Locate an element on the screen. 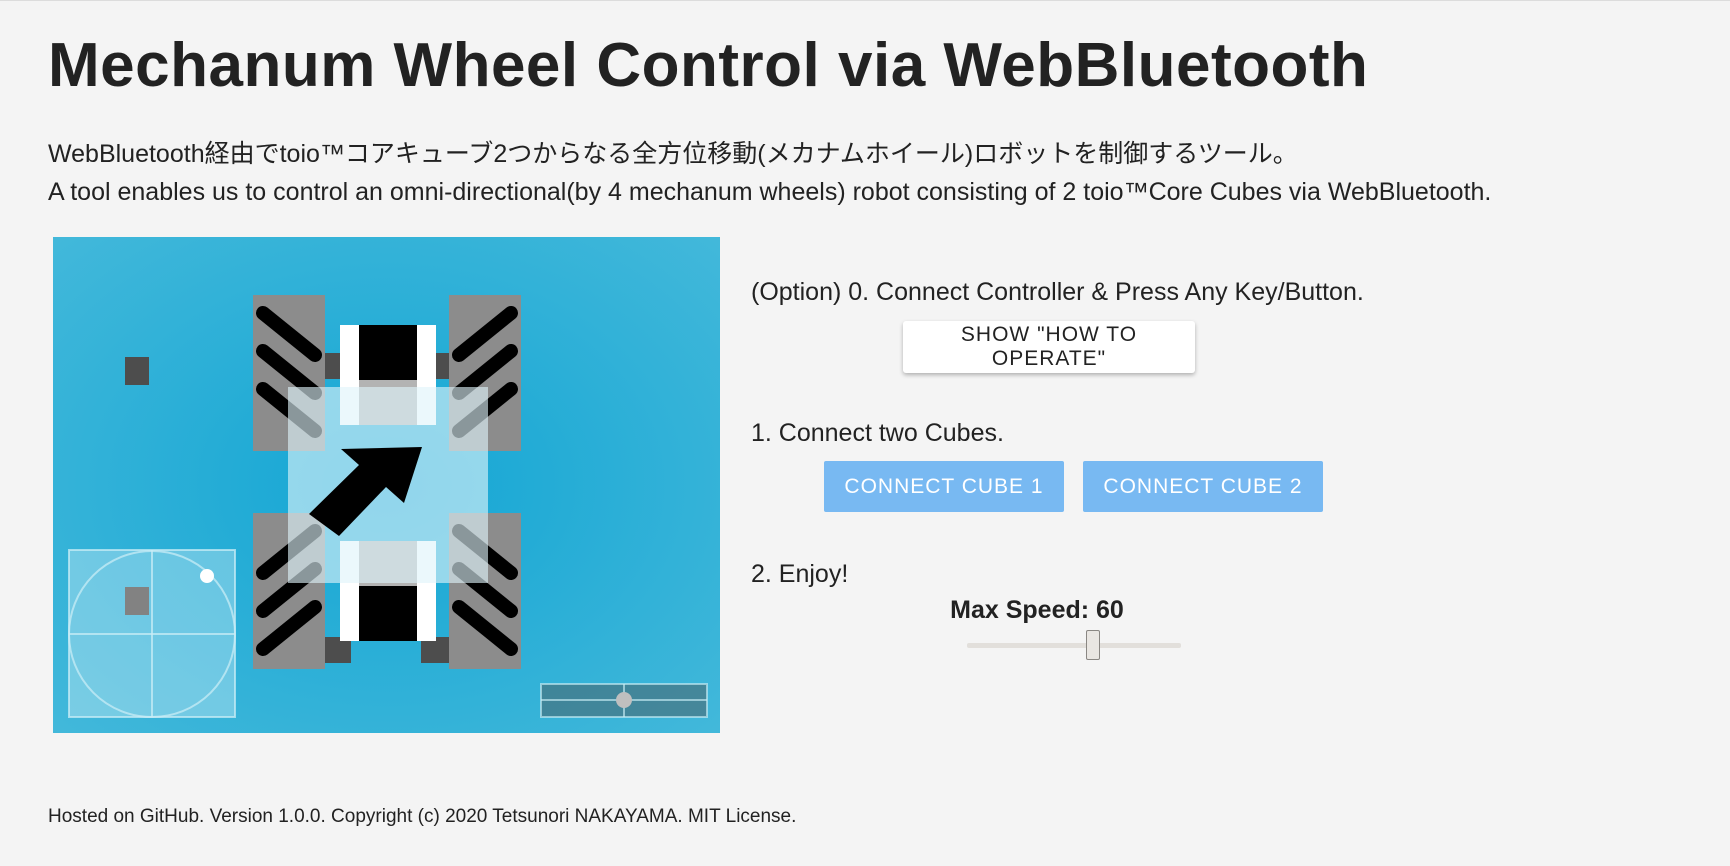 The width and height of the screenshot is (1730, 866). show-how-to-operate-button: SHOW "HOW TO OPERATE" is located at coordinates (1049, 347).